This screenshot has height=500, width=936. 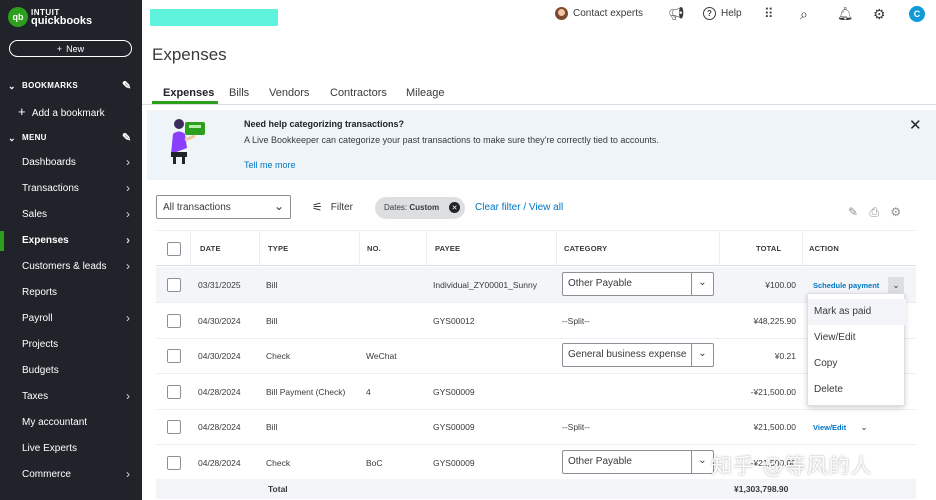 I want to click on quickbooks-logo: qb INTUIT quickbooks, so click(x=50, y=17).